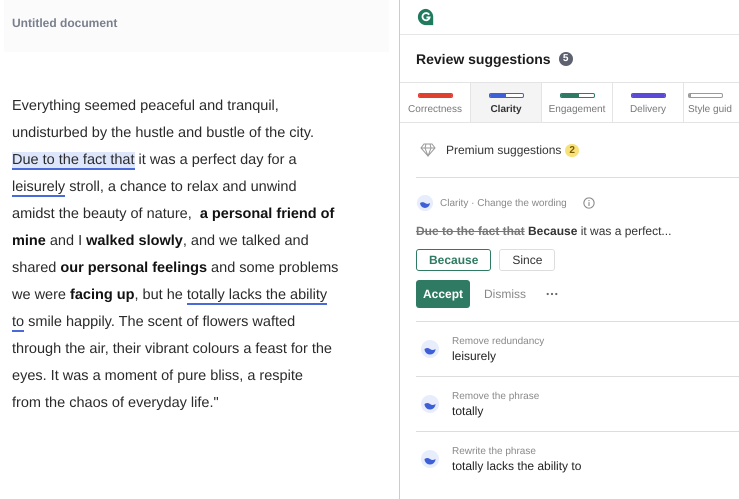 This screenshot has width=739, height=499. What do you see at coordinates (454, 260) in the screenshot?
I see `replacement-option: Because` at bounding box center [454, 260].